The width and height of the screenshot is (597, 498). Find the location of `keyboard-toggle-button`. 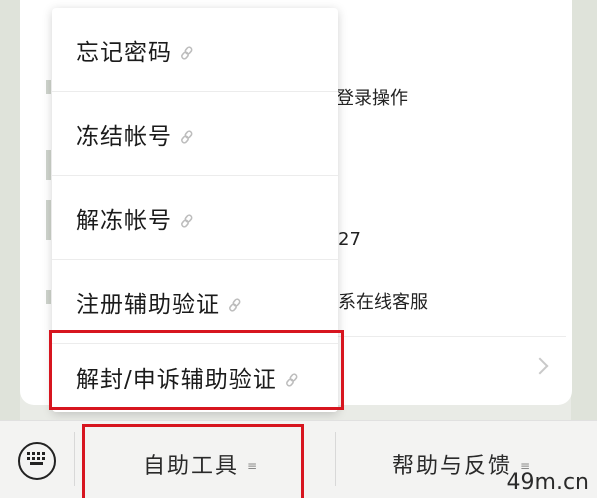

keyboard-toggle-button is located at coordinates (37, 461).